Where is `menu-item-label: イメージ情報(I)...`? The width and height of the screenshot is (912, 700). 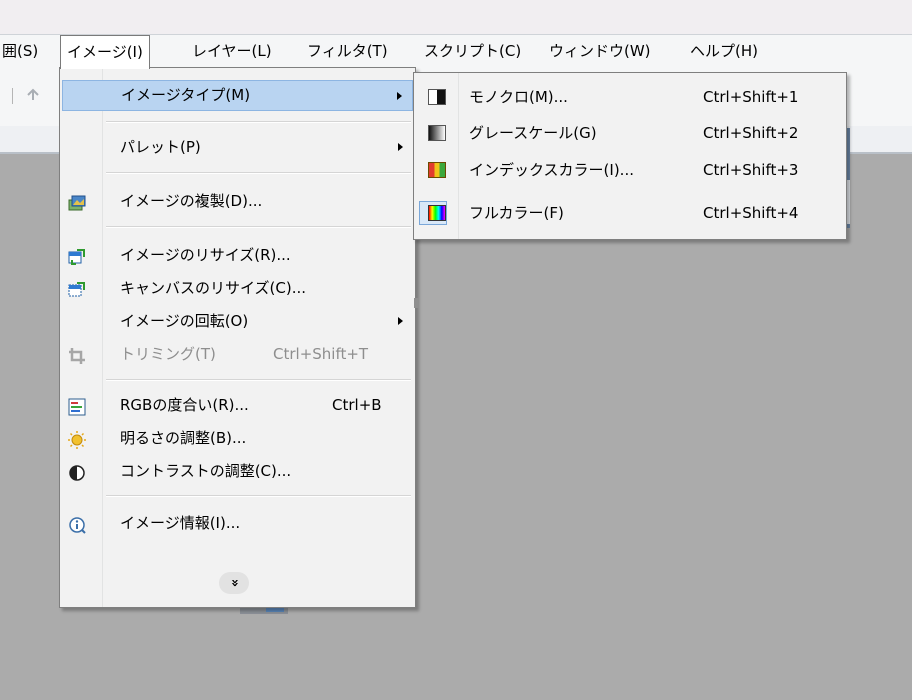 menu-item-label: イメージ情報(I)... is located at coordinates (180, 523).